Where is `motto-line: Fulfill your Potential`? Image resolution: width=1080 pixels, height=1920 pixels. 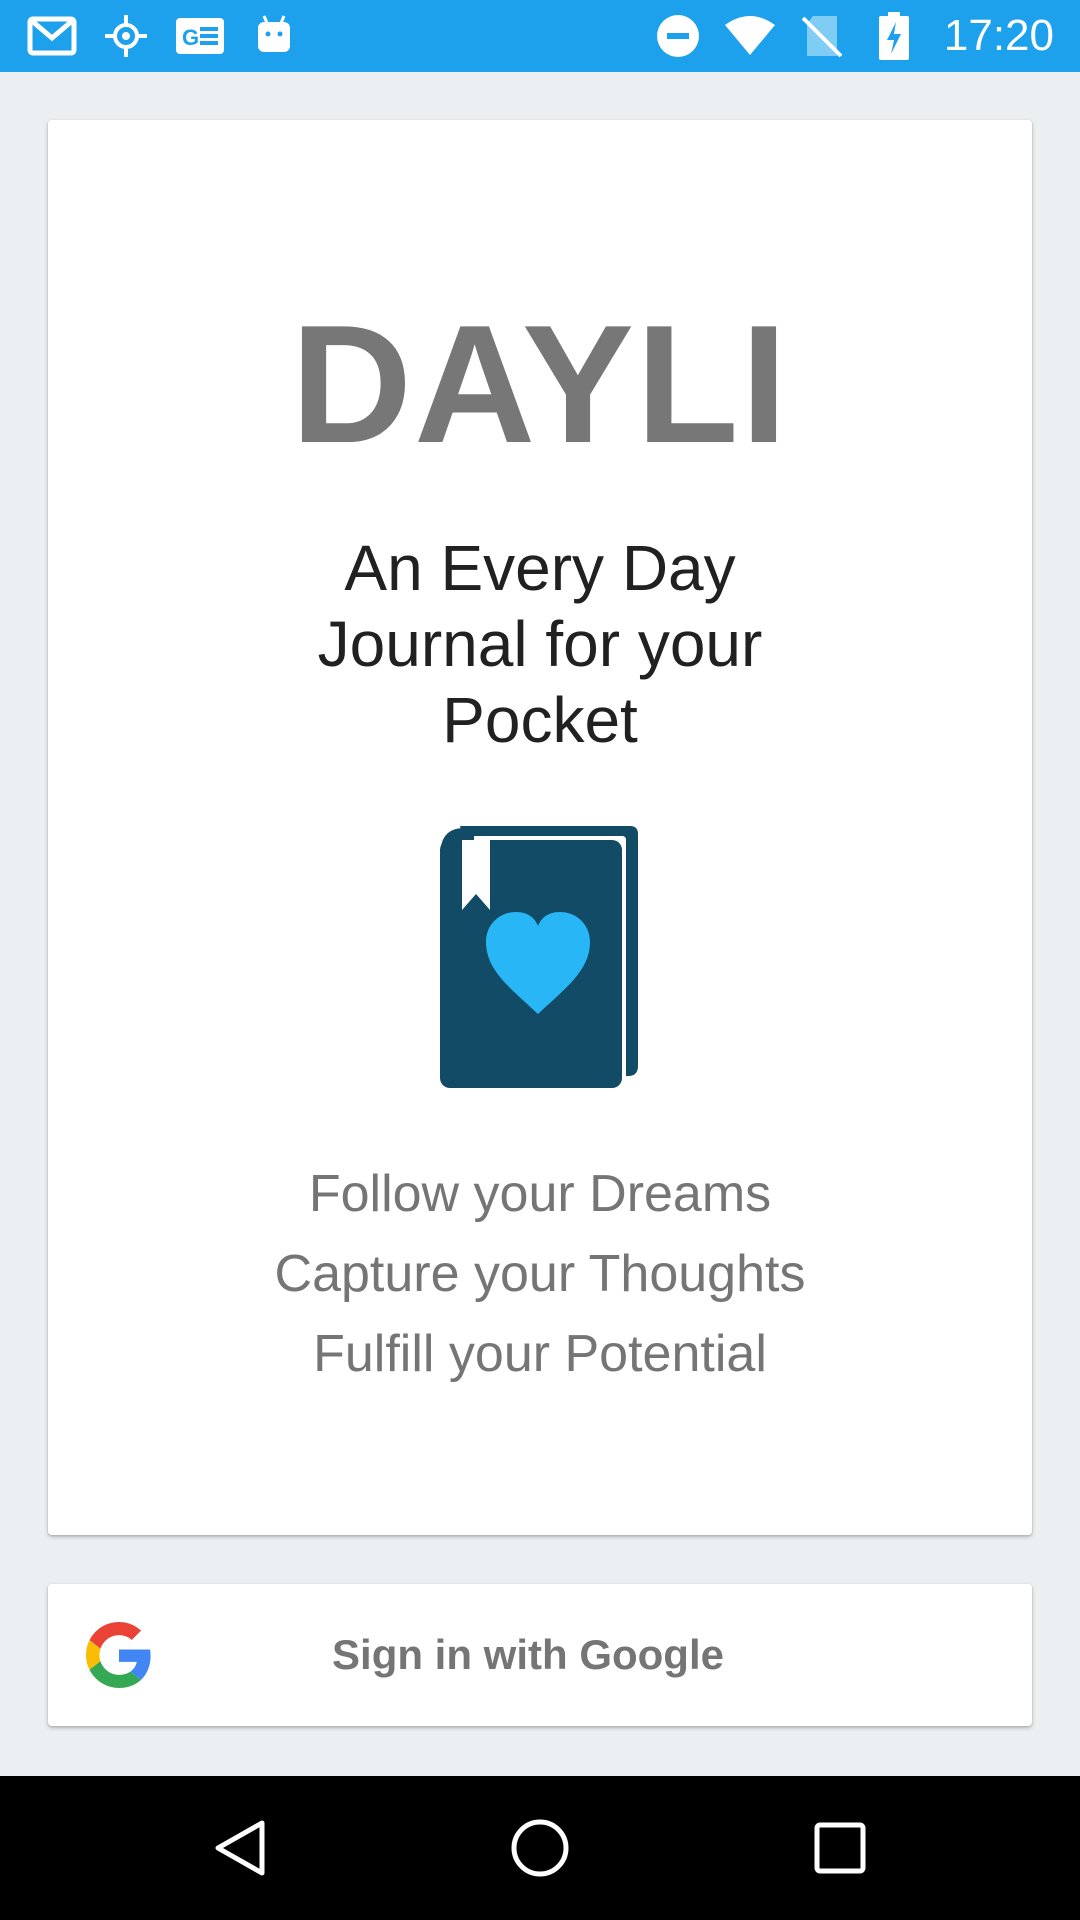 motto-line: Fulfill your Potential is located at coordinates (540, 1354).